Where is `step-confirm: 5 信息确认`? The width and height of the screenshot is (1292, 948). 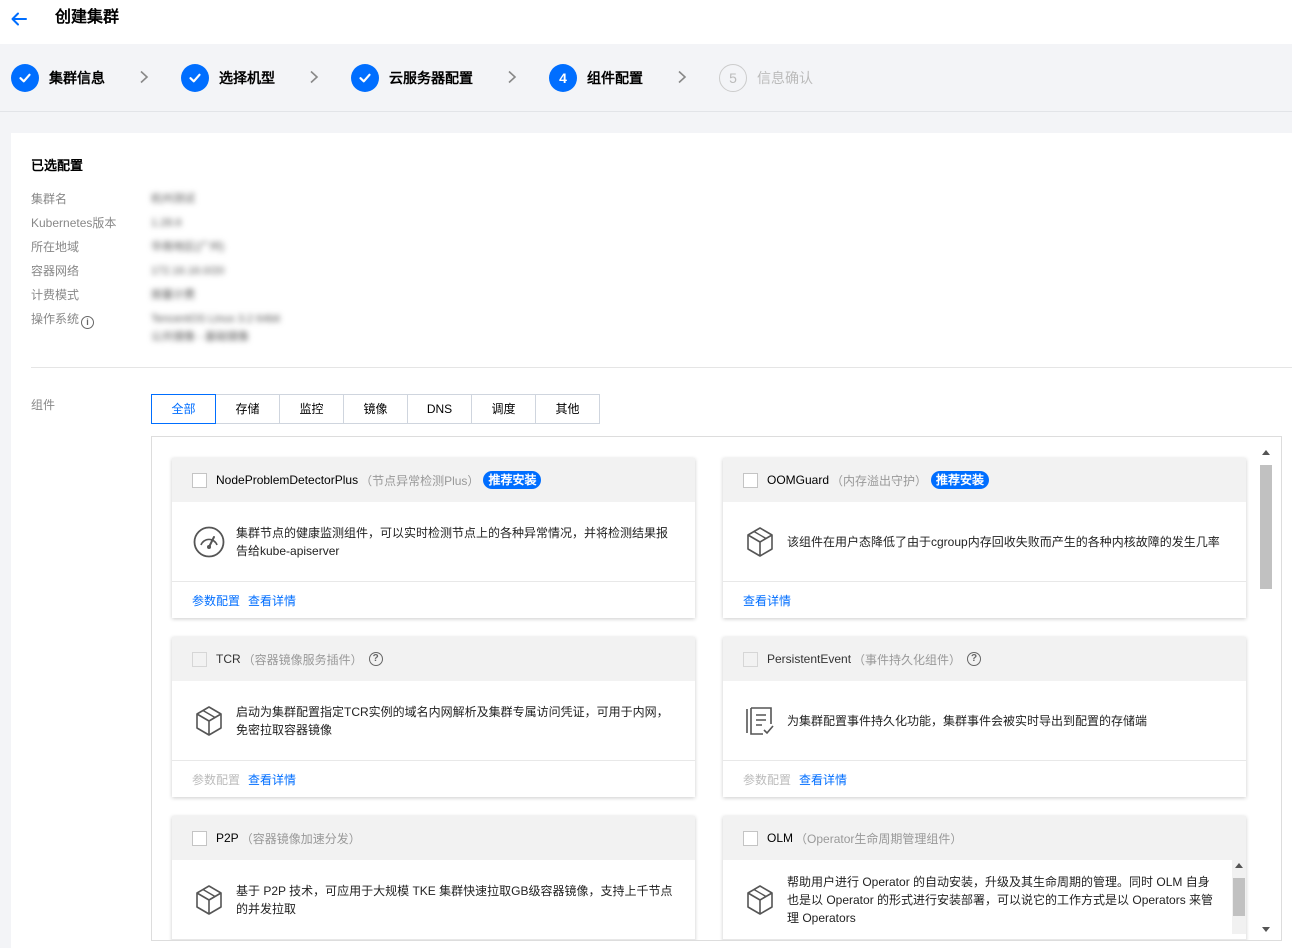 step-confirm: 5 信息确认 is located at coordinates (766, 78).